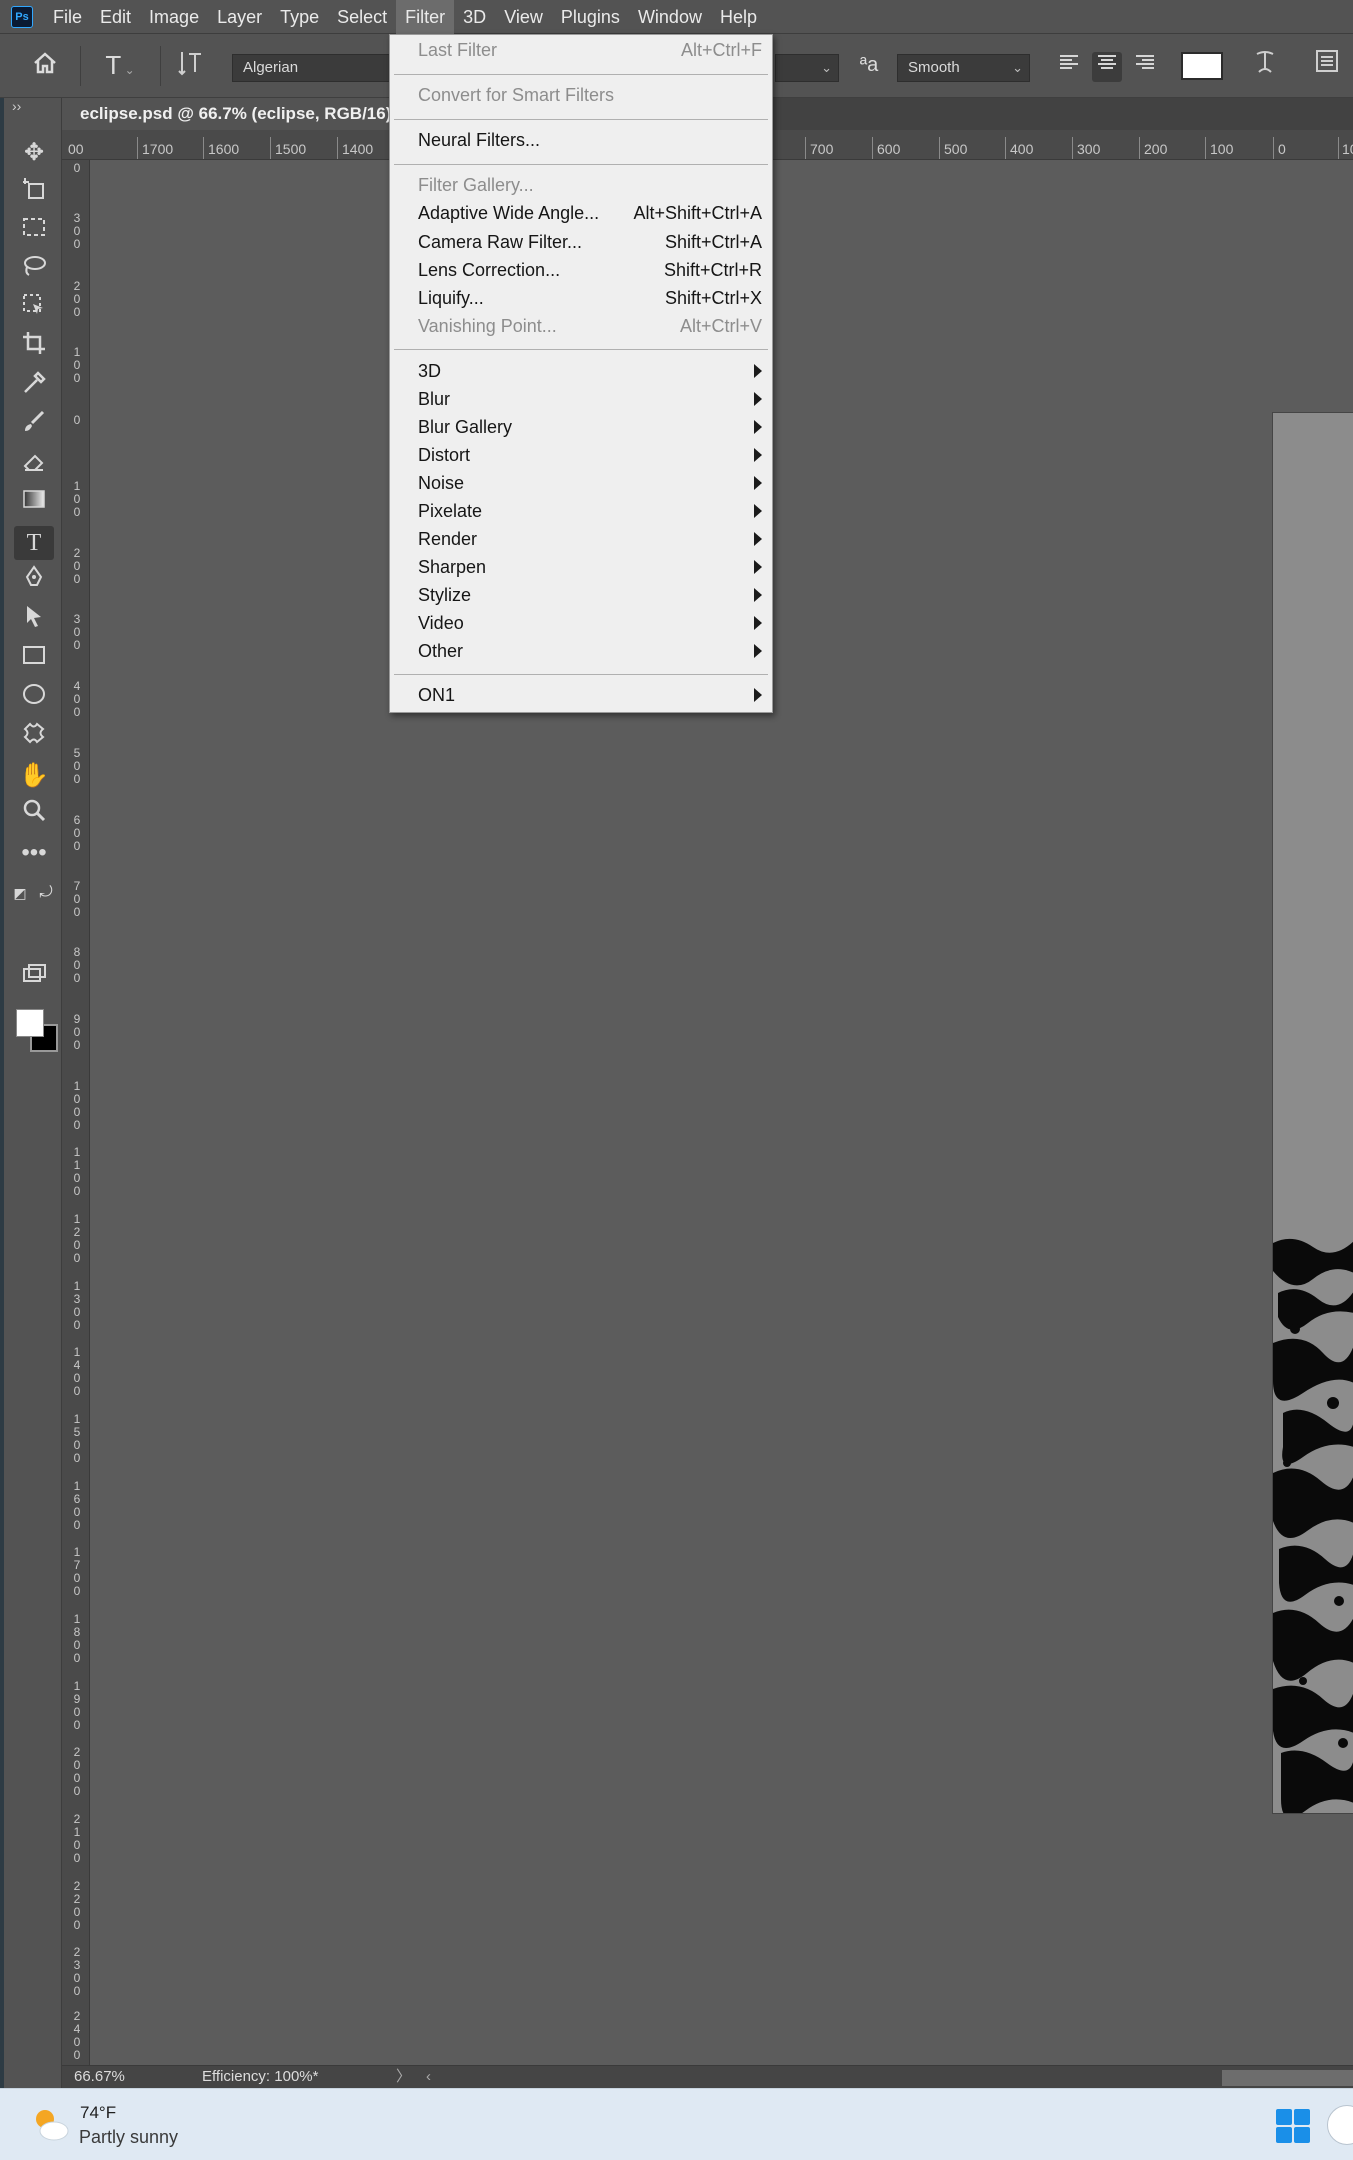 This screenshot has height=2160, width=1353. What do you see at coordinates (358, 149) in the screenshot?
I see `ruler-label: 1400` at bounding box center [358, 149].